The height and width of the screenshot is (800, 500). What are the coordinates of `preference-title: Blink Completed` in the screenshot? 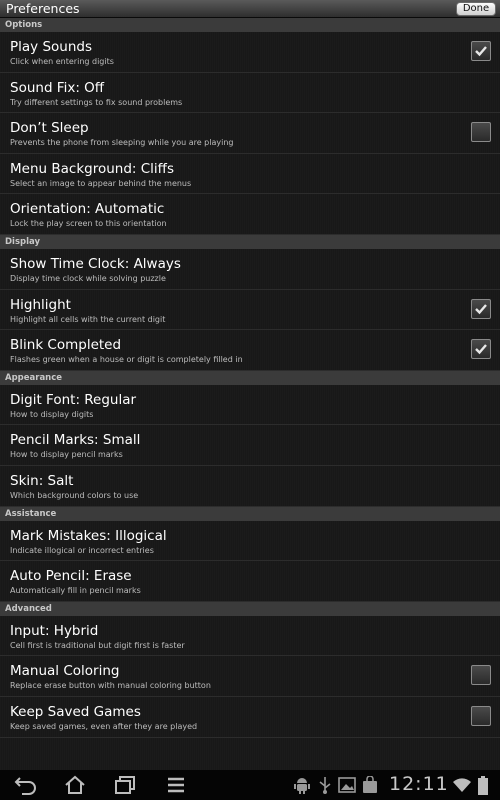 It's located at (66, 345).